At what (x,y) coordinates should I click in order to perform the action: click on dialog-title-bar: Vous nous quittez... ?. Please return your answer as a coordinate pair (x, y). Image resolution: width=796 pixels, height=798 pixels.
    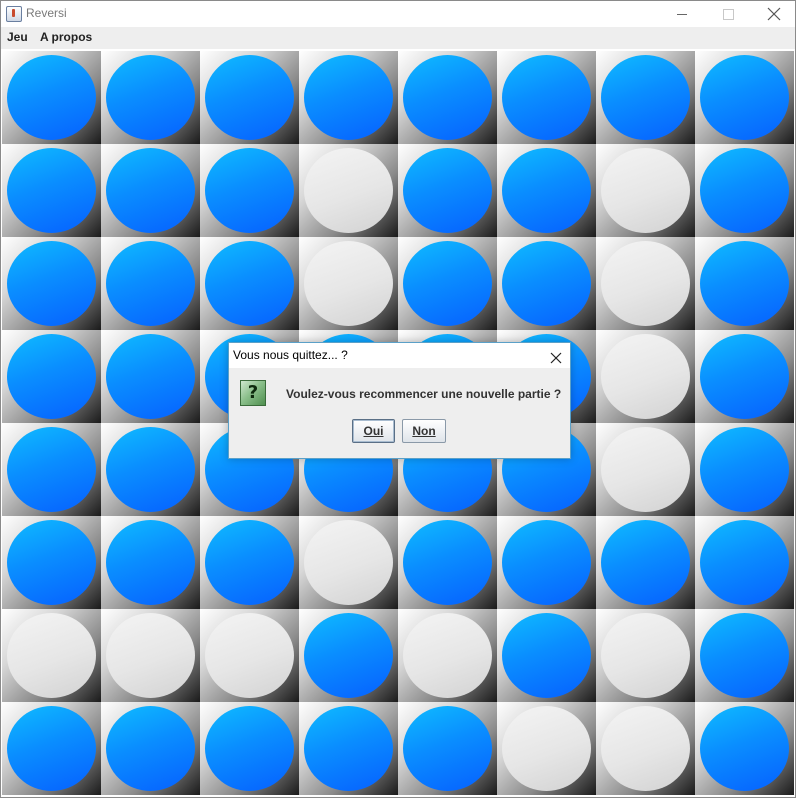
    Looking at the image, I should click on (399, 355).